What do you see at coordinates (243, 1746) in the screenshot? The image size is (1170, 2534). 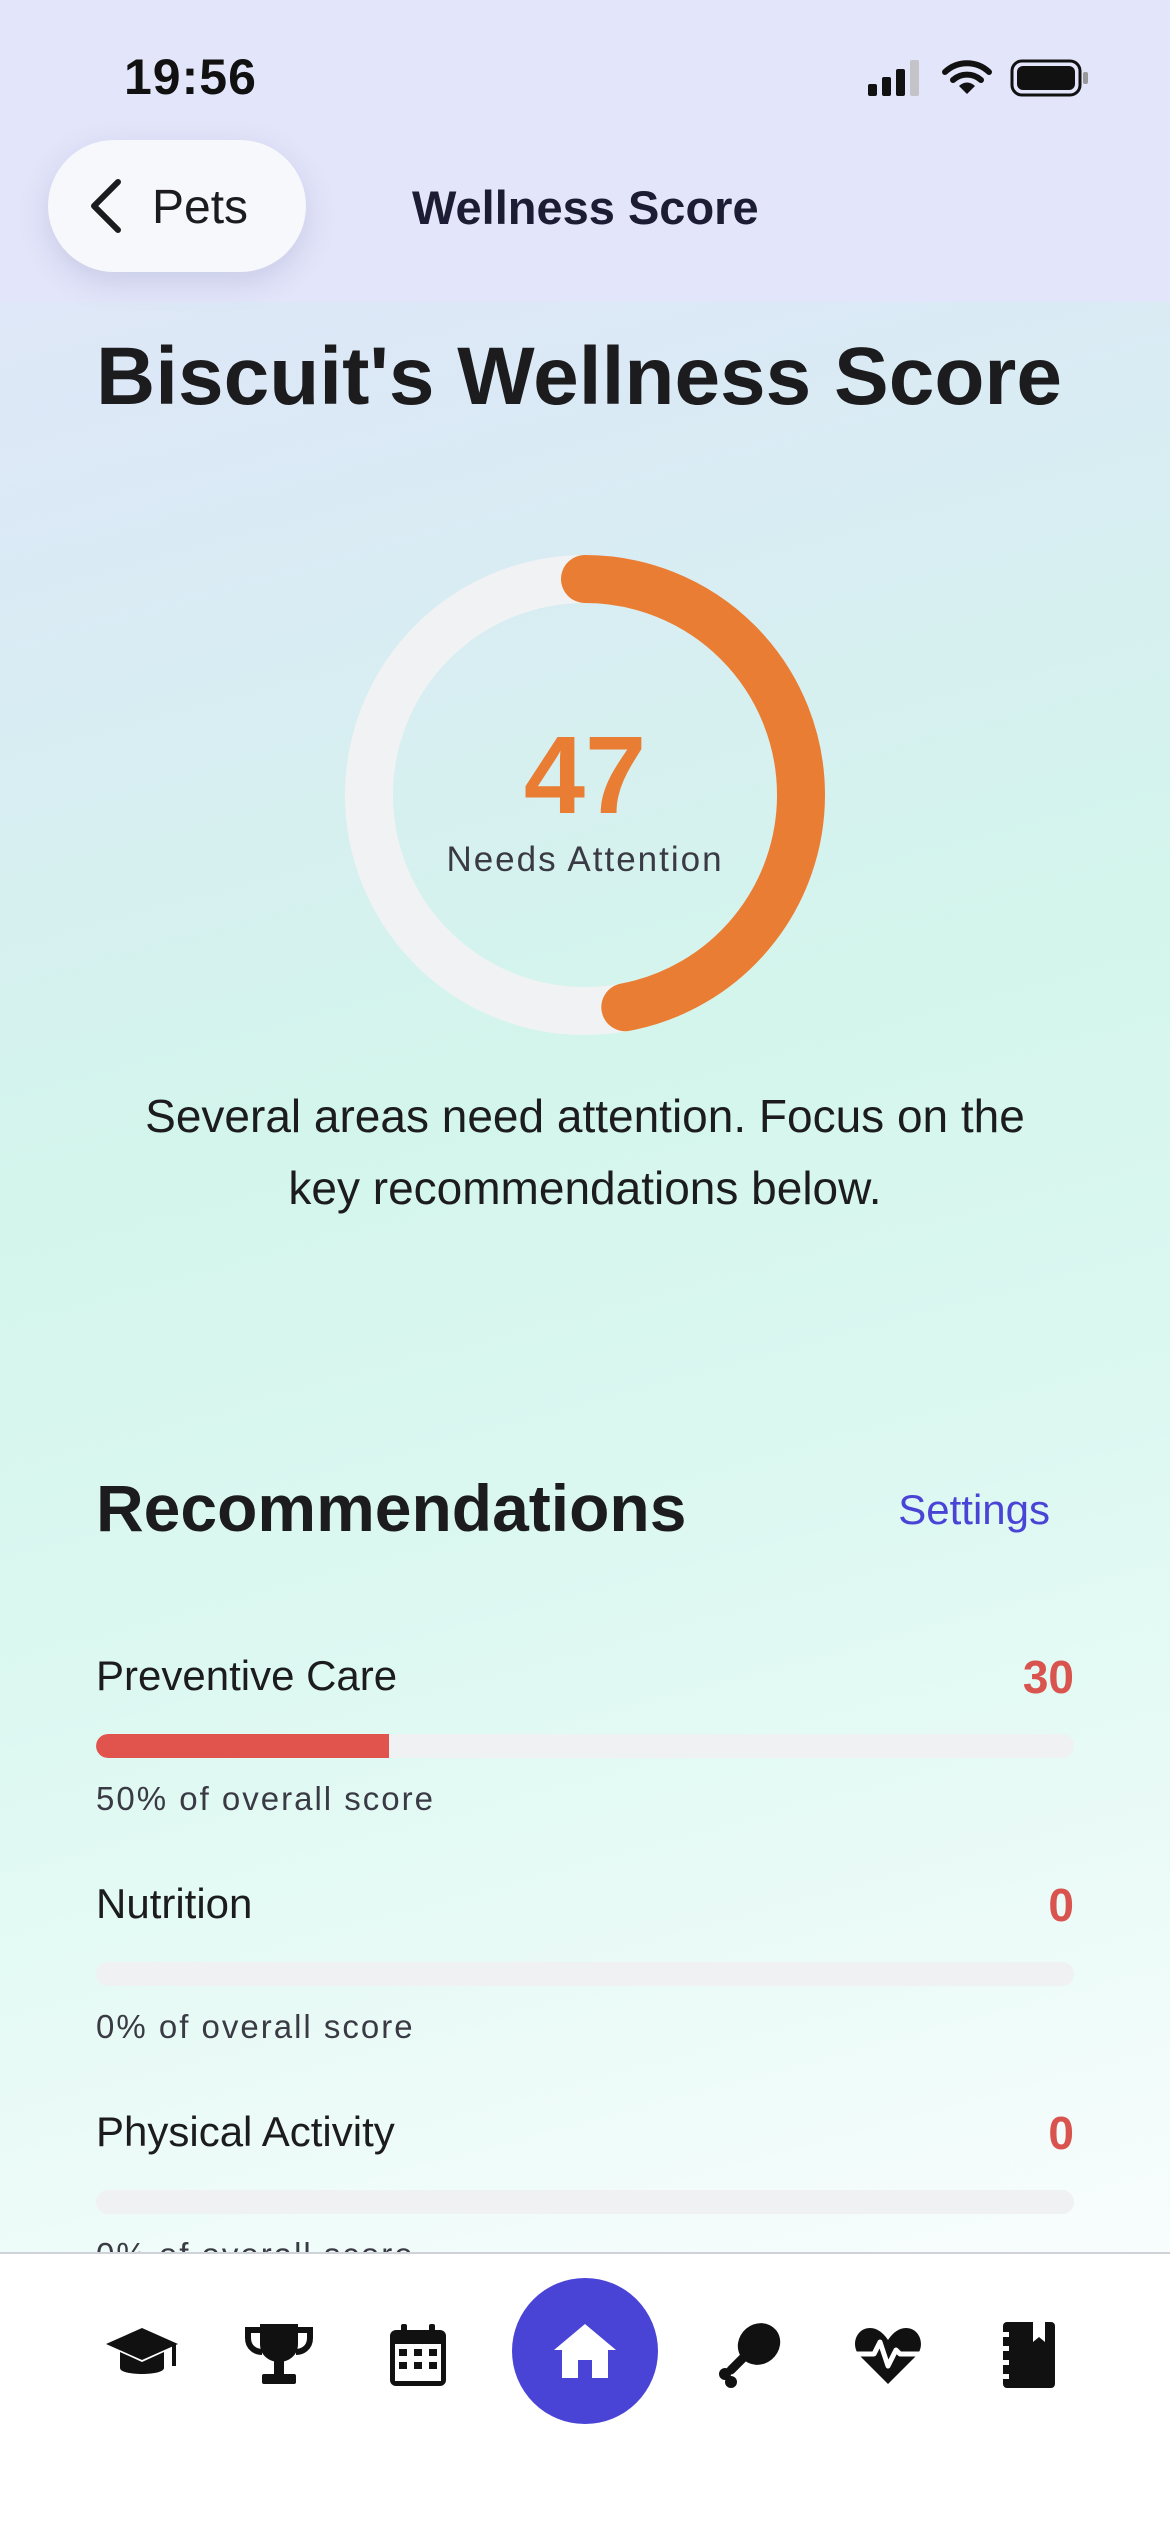 I see `metric-progress-fill` at bounding box center [243, 1746].